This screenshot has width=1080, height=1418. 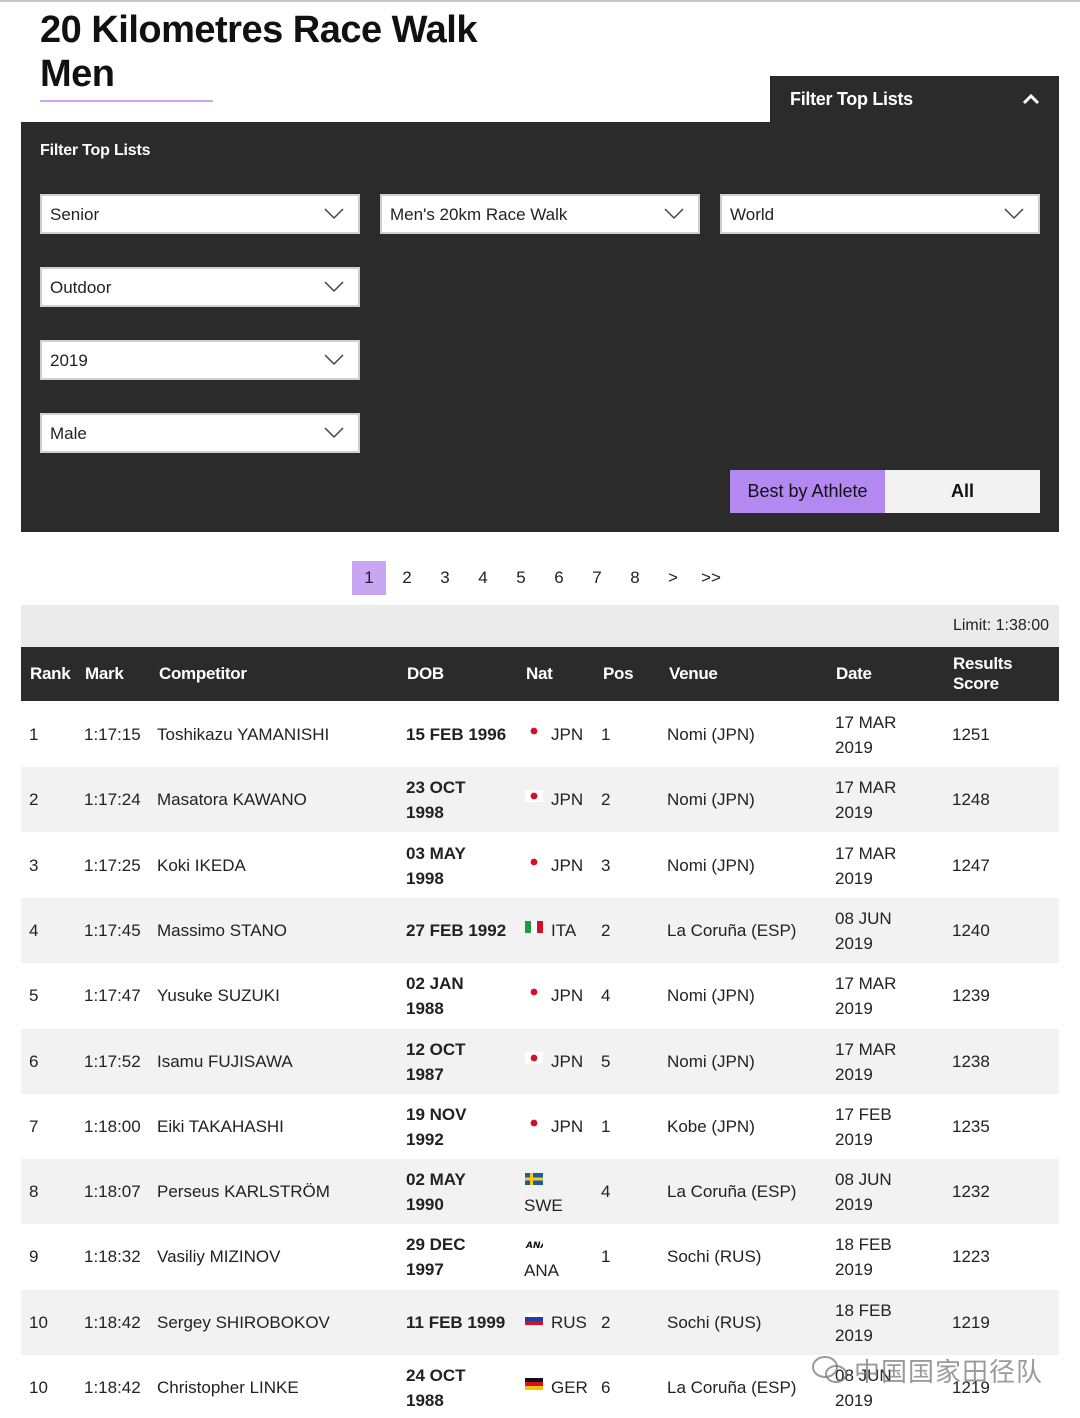 What do you see at coordinates (34, 865) in the screenshot?
I see `rank-cell: 3` at bounding box center [34, 865].